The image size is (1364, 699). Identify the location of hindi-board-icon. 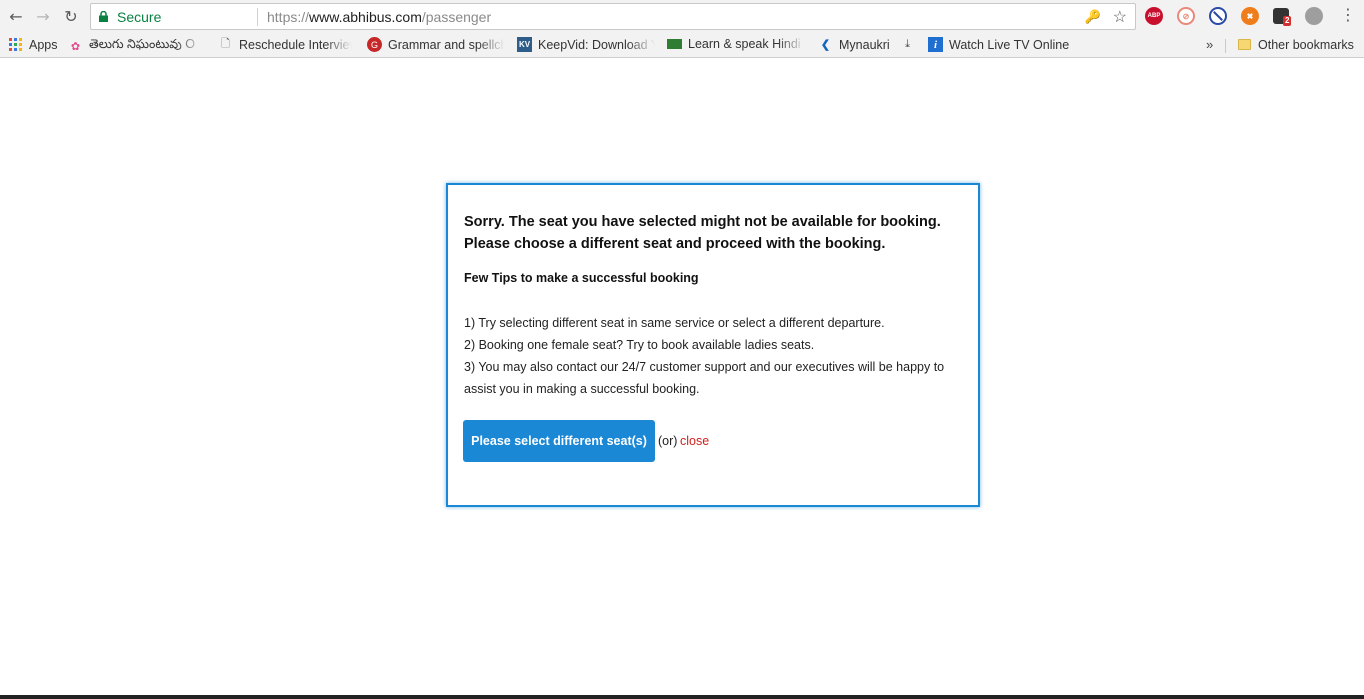
(674, 44).